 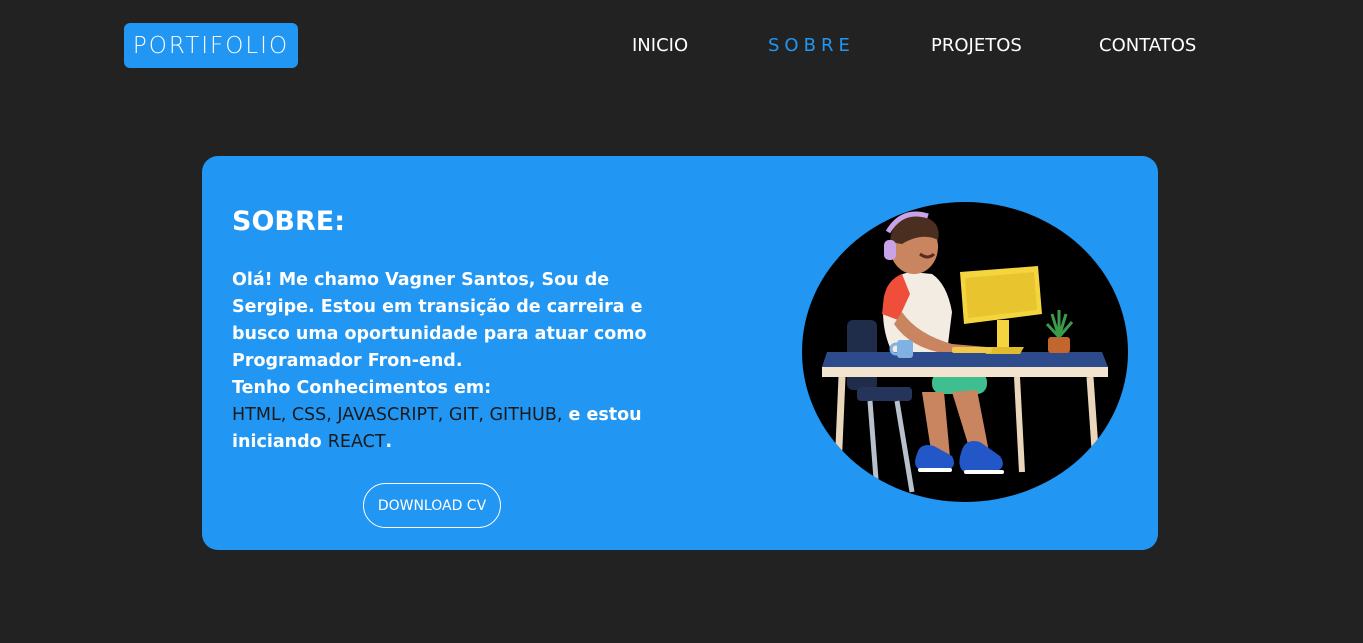 I want to click on about-title: SOBRE:, so click(x=289, y=221).